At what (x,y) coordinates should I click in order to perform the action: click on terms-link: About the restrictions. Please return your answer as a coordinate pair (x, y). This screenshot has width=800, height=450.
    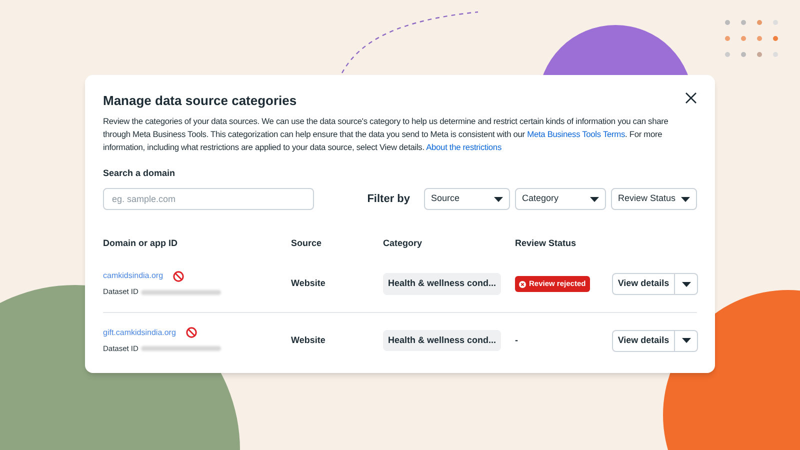
    Looking at the image, I should click on (464, 147).